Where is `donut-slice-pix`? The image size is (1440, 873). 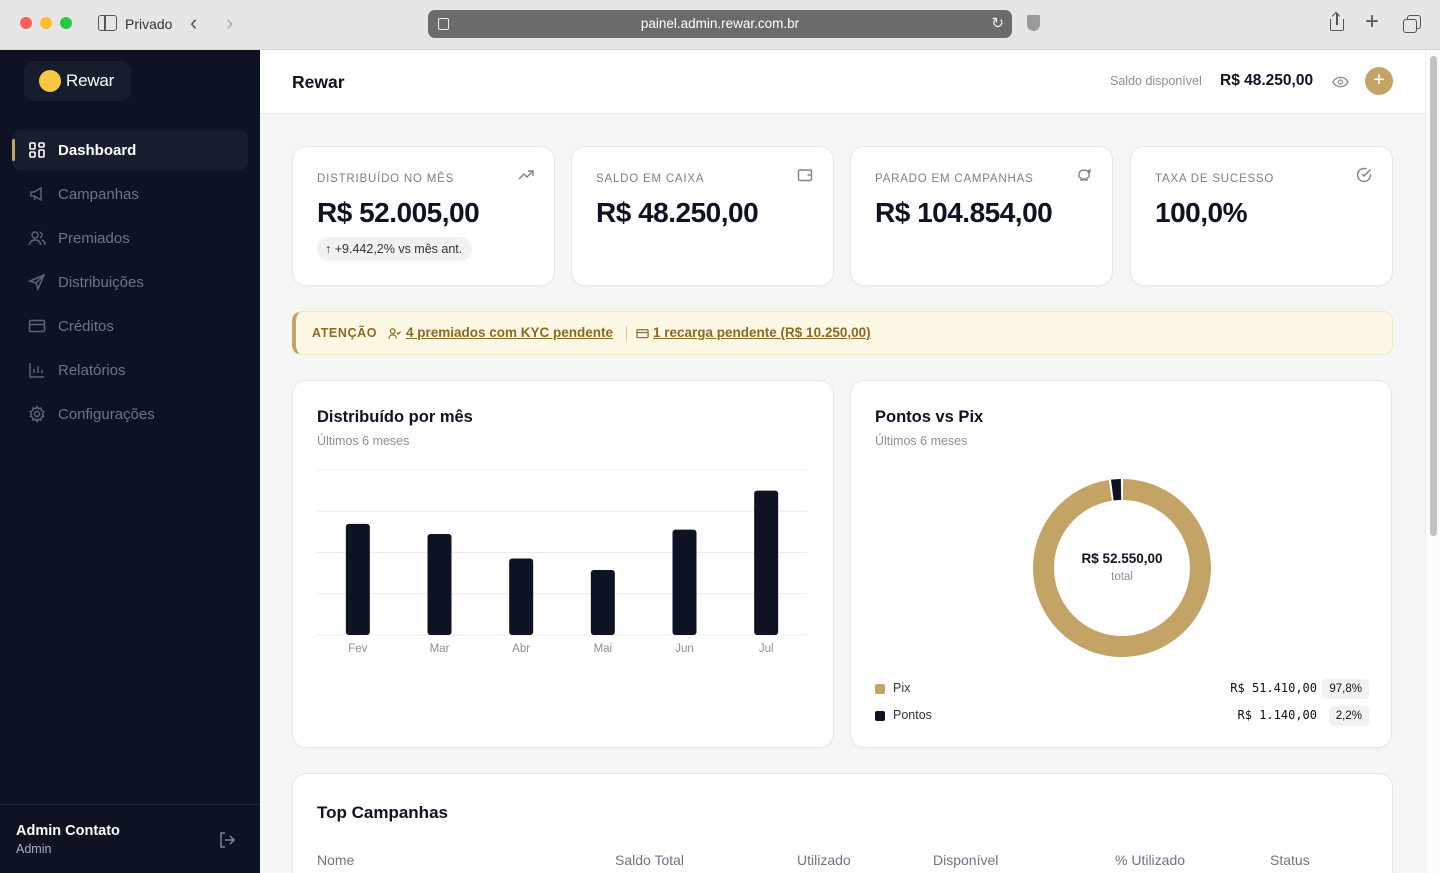 donut-slice-pix is located at coordinates (1122, 568).